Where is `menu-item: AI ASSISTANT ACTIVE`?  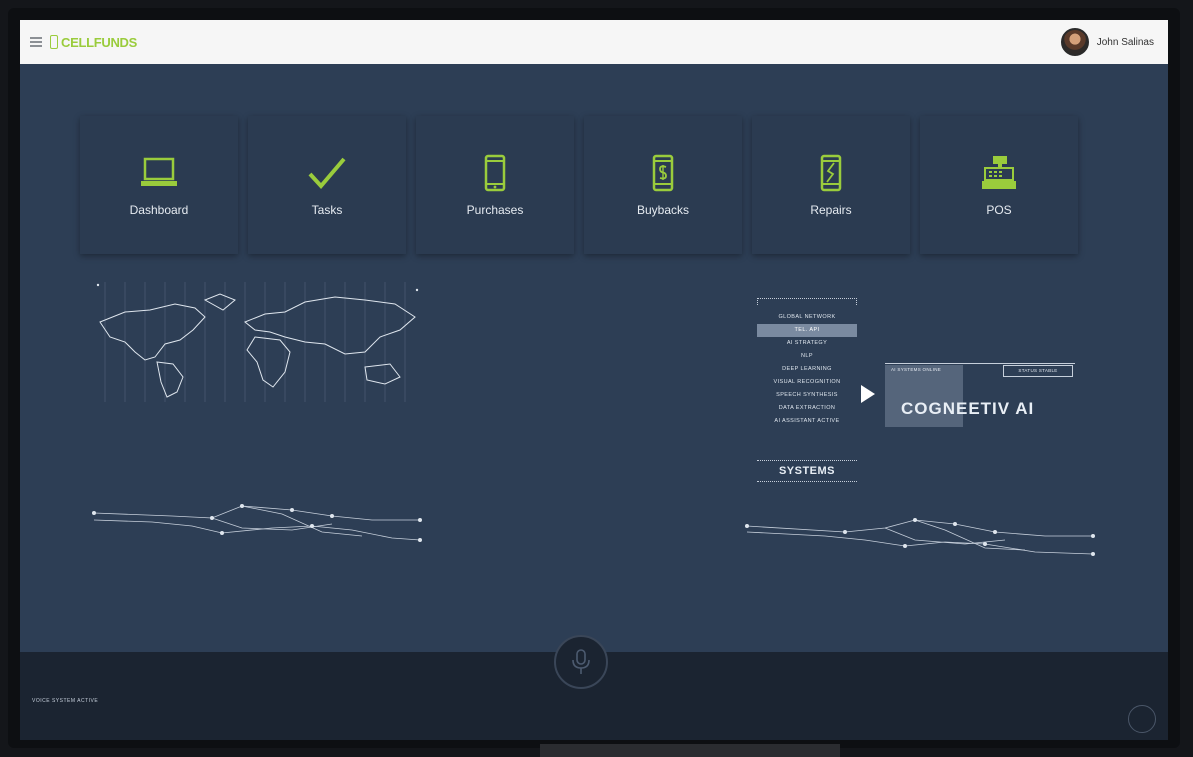 menu-item: AI ASSISTANT ACTIVE is located at coordinates (807, 421).